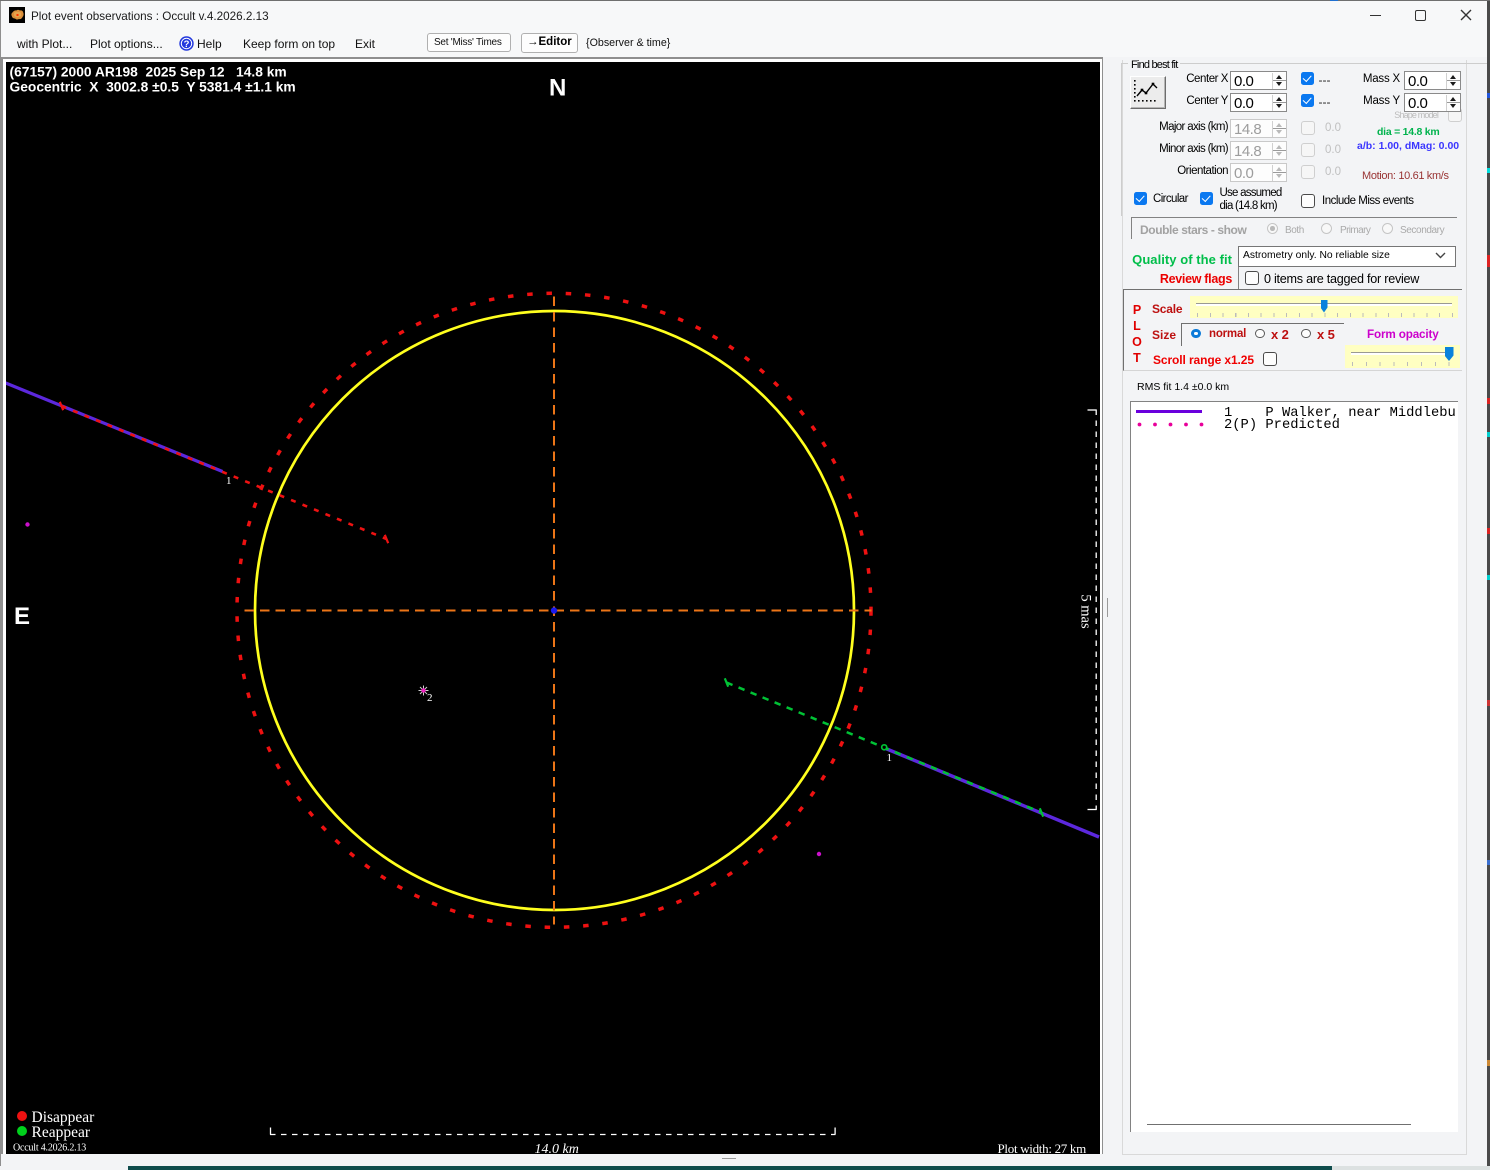  Describe the element at coordinates (1085, 611) in the screenshot. I see `svg-text: 5 mas` at that location.